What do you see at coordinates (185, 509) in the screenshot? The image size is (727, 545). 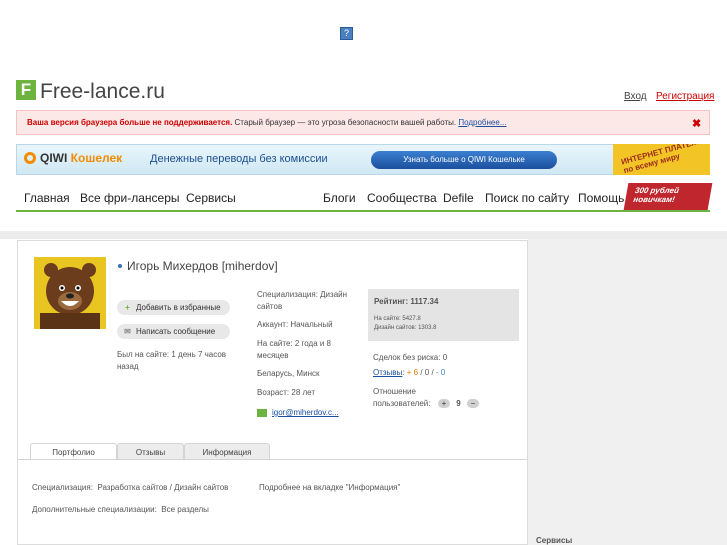 I see `portfolio-extra-value: Все разделы` at bounding box center [185, 509].